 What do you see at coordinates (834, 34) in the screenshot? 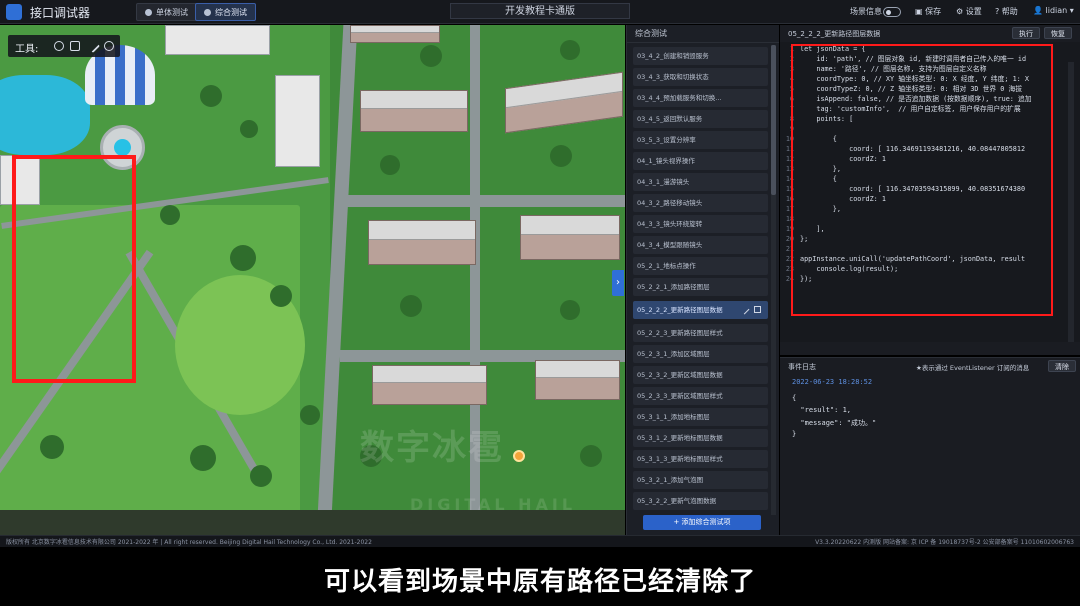
I see `code-title: 05_2_2_2_更新路径图层数据` at bounding box center [834, 34].